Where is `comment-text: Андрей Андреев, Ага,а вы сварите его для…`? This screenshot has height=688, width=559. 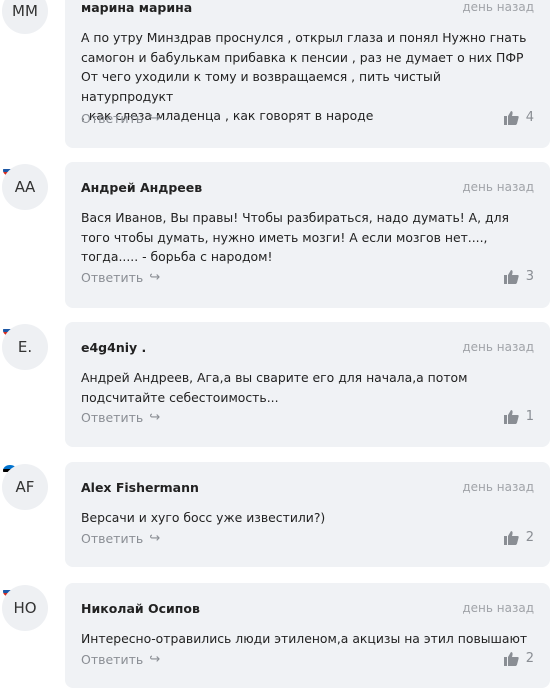 comment-text: Андрей Андреев, Ага,а вы сварите его для… is located at coordinates (274, 387).